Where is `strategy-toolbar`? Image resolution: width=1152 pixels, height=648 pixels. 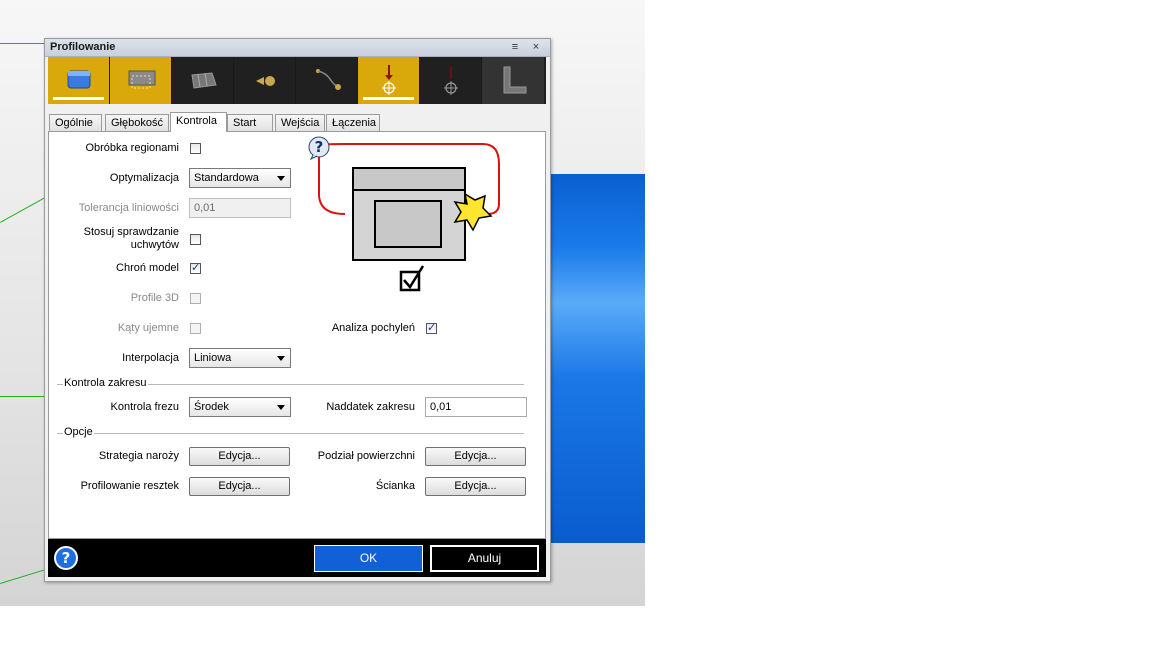
strategy-toolbar is located at coordinates (297, 80).